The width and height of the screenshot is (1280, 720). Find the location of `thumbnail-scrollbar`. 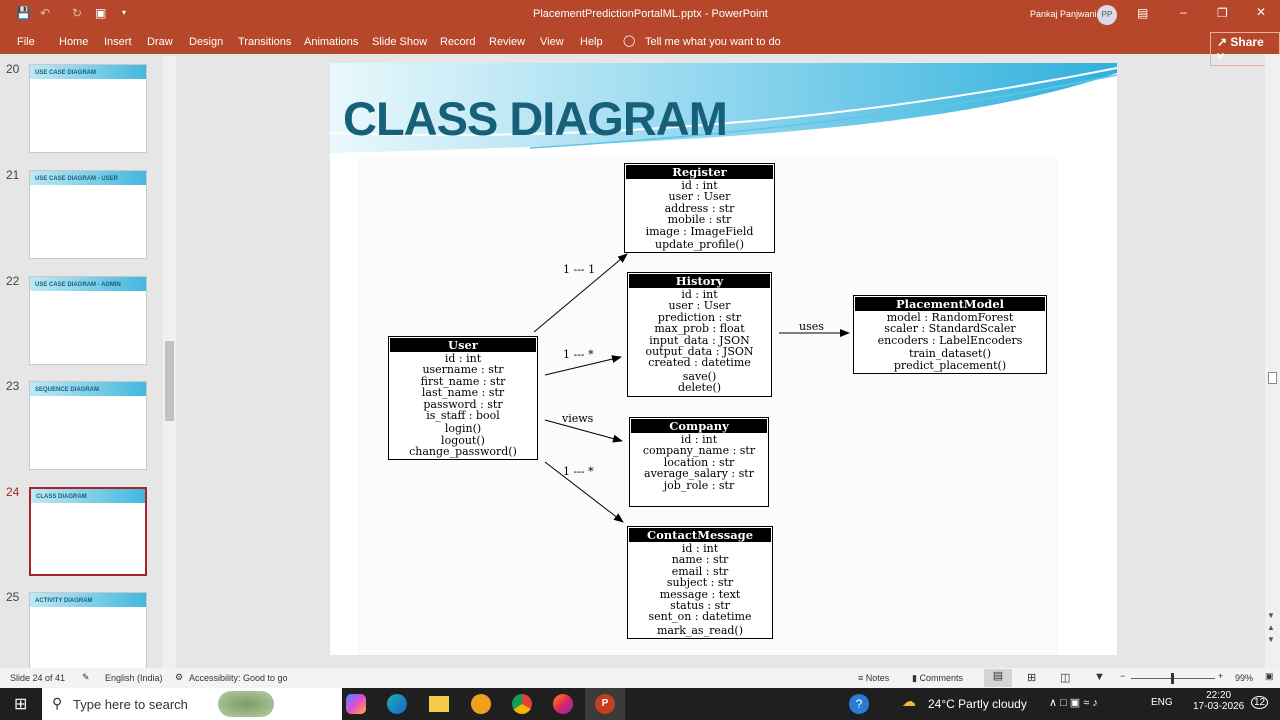

thumbnail-scrollbar is located at coordinates (169, 362).